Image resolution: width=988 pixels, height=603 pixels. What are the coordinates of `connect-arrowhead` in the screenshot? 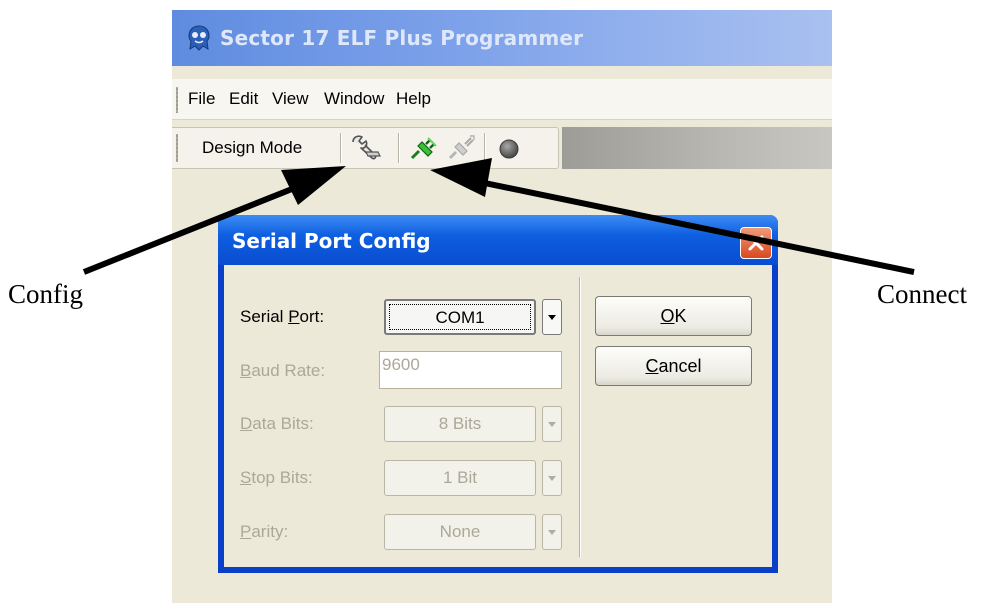 It's located at (461, 177).